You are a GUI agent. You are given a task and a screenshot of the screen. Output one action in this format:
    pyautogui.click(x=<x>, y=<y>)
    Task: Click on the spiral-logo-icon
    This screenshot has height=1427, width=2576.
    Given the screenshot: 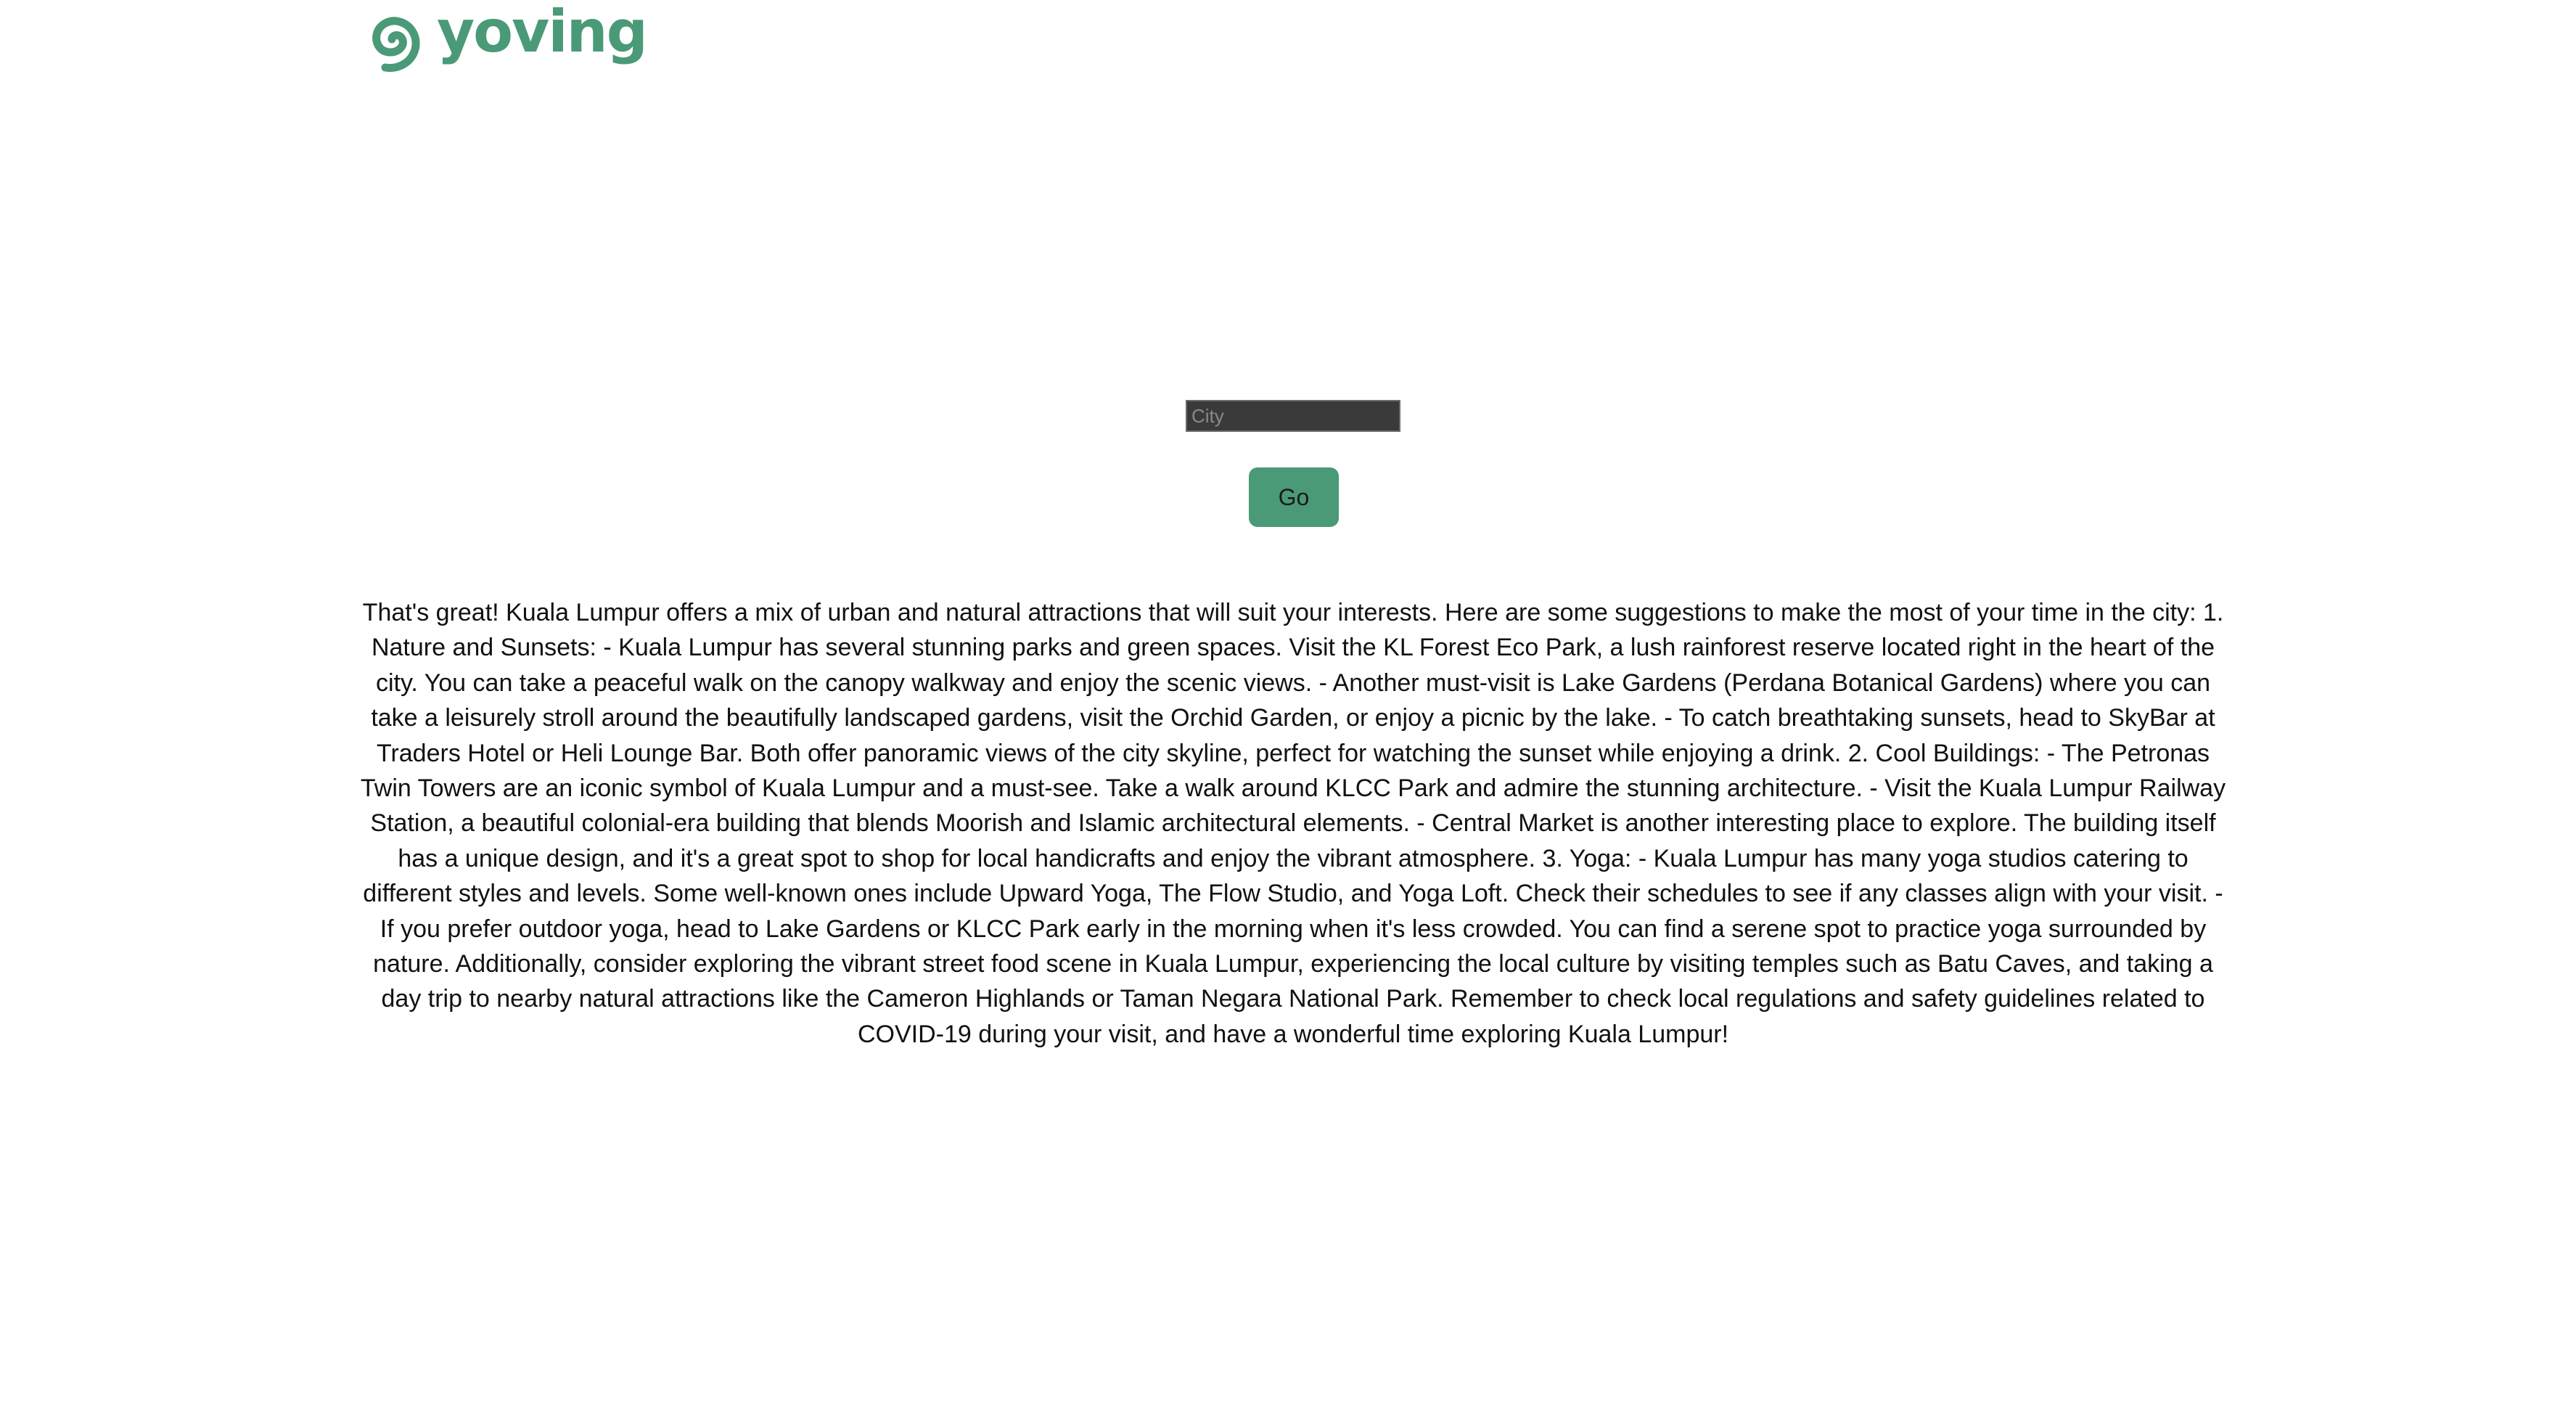 What is the action you would take?
    pyautogui.click(x=396, y=45)
    